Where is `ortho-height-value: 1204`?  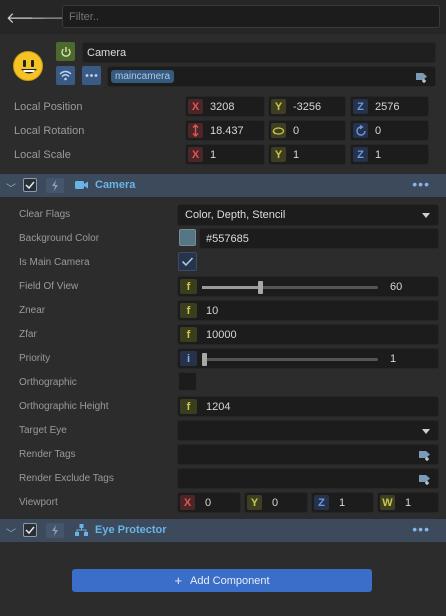 ortho-height-value: 1204 is located at coordinates (218, 407).